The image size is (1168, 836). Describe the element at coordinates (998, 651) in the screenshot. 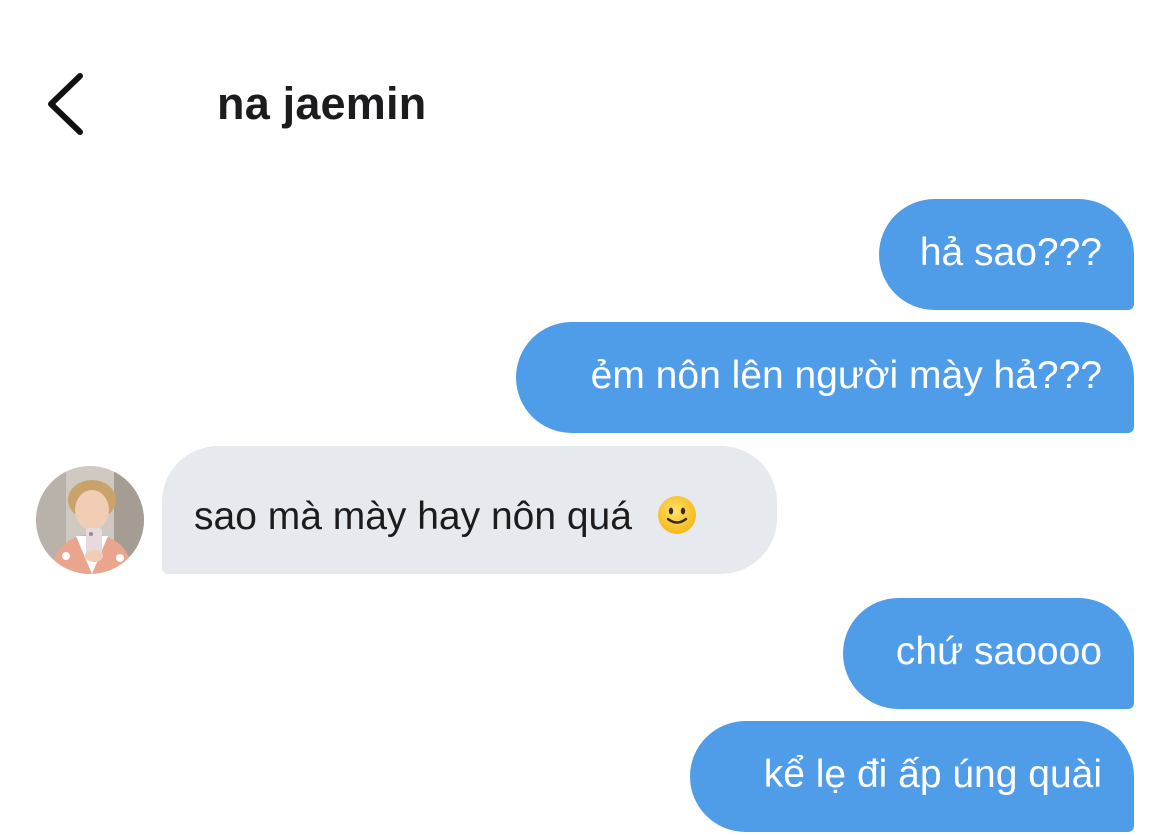

I see `message-text: chứ saoooo` at that location.